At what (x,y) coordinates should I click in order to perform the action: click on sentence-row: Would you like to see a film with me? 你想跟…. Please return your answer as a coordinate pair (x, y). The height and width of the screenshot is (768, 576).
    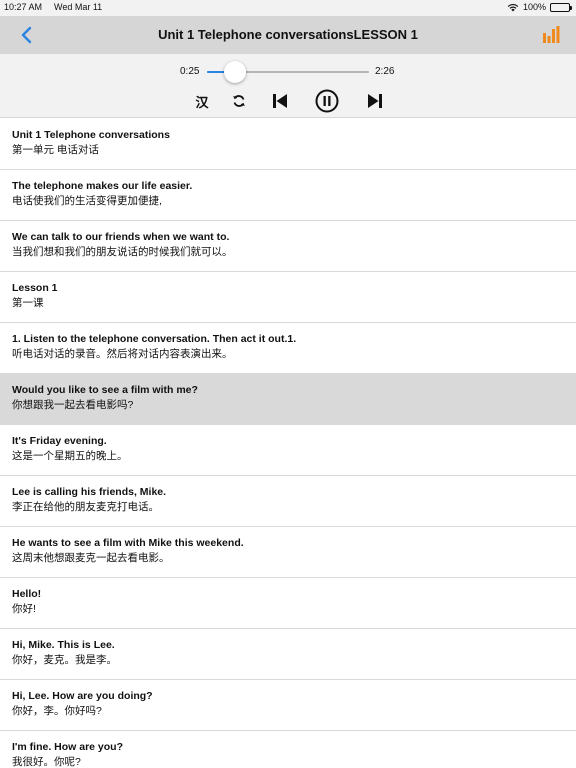
    Looking at the image, I should click on (288, 399).